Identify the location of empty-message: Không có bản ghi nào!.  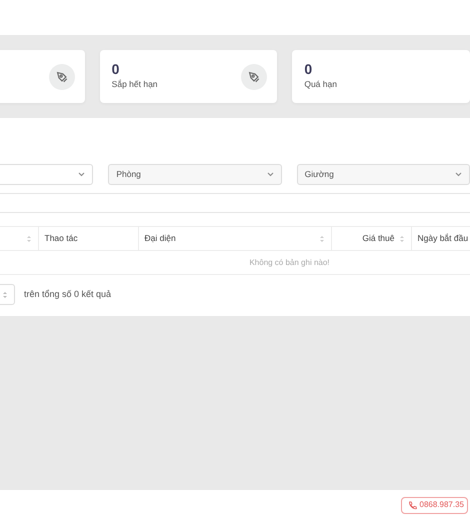
(235, 262).